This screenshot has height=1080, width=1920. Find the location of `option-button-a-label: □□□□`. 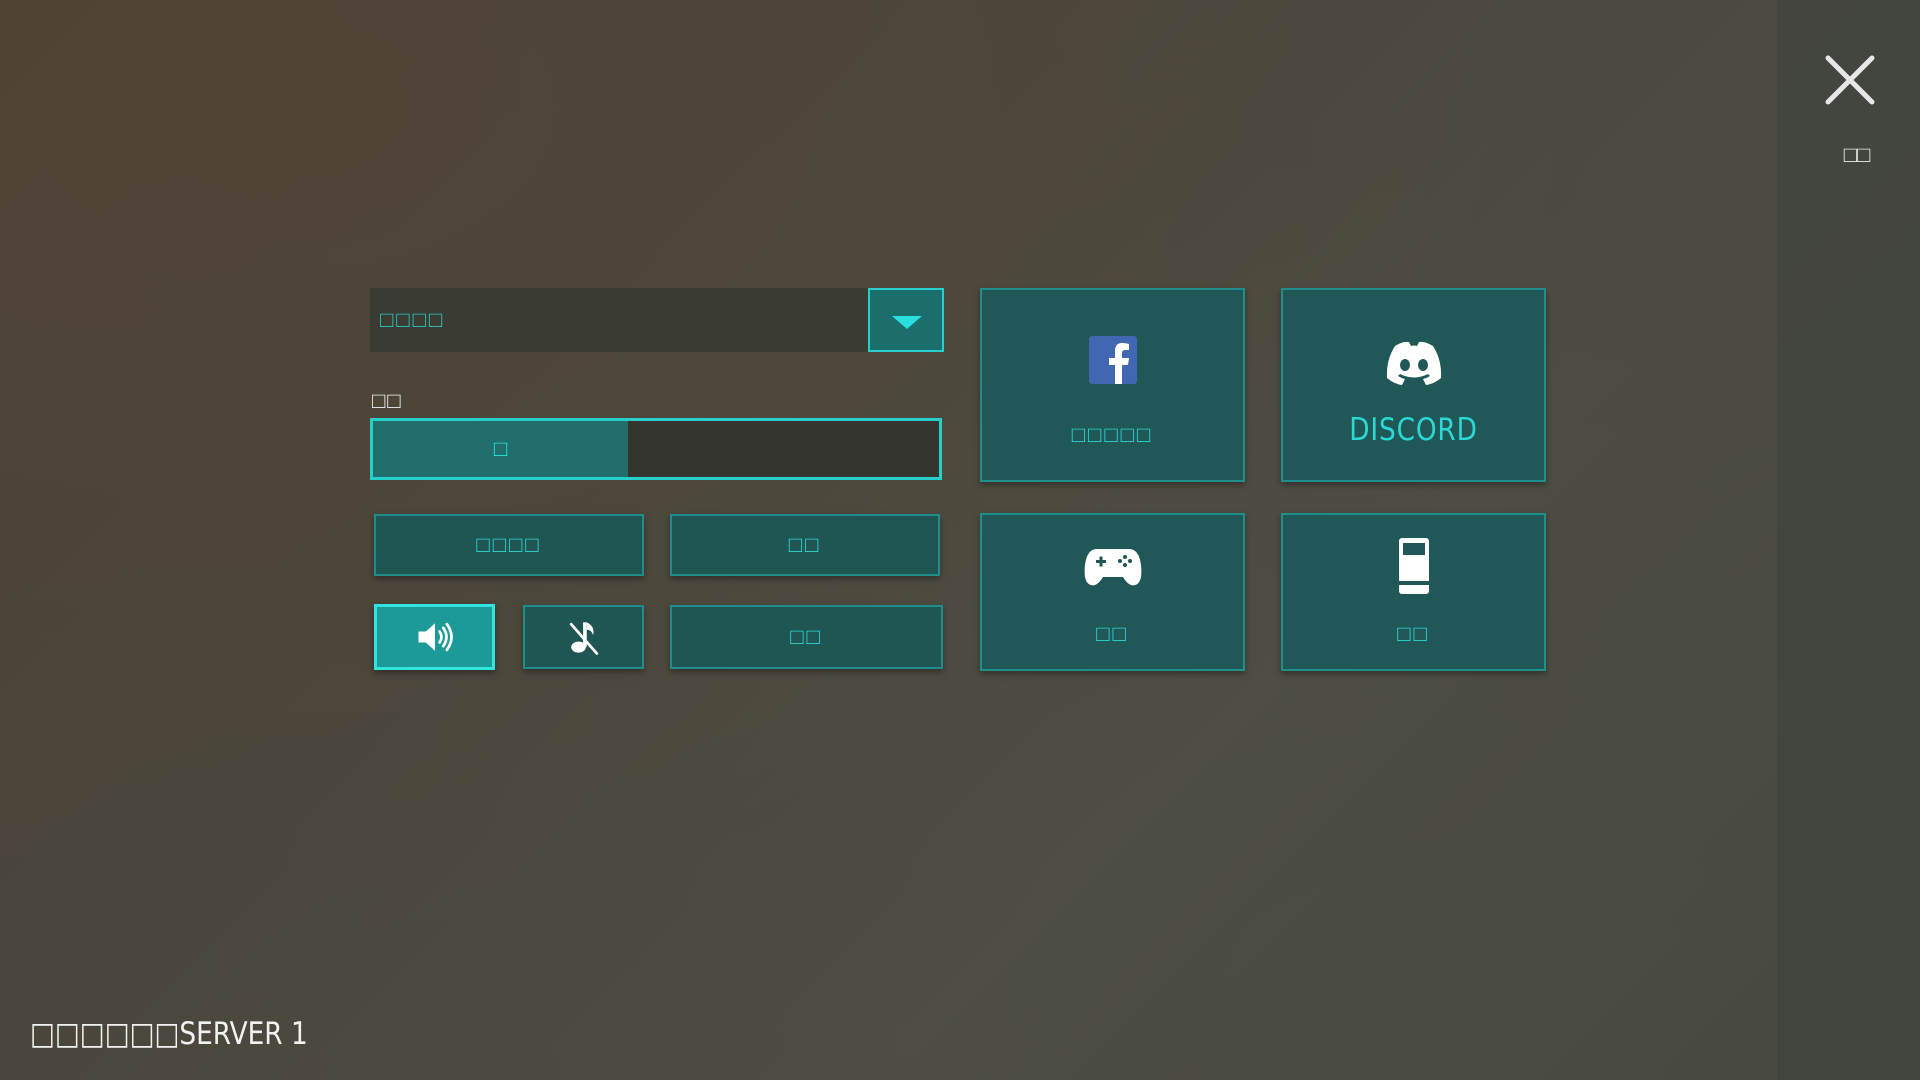

option-button-a-label: □□□□ is located at coordinates (509, 544).